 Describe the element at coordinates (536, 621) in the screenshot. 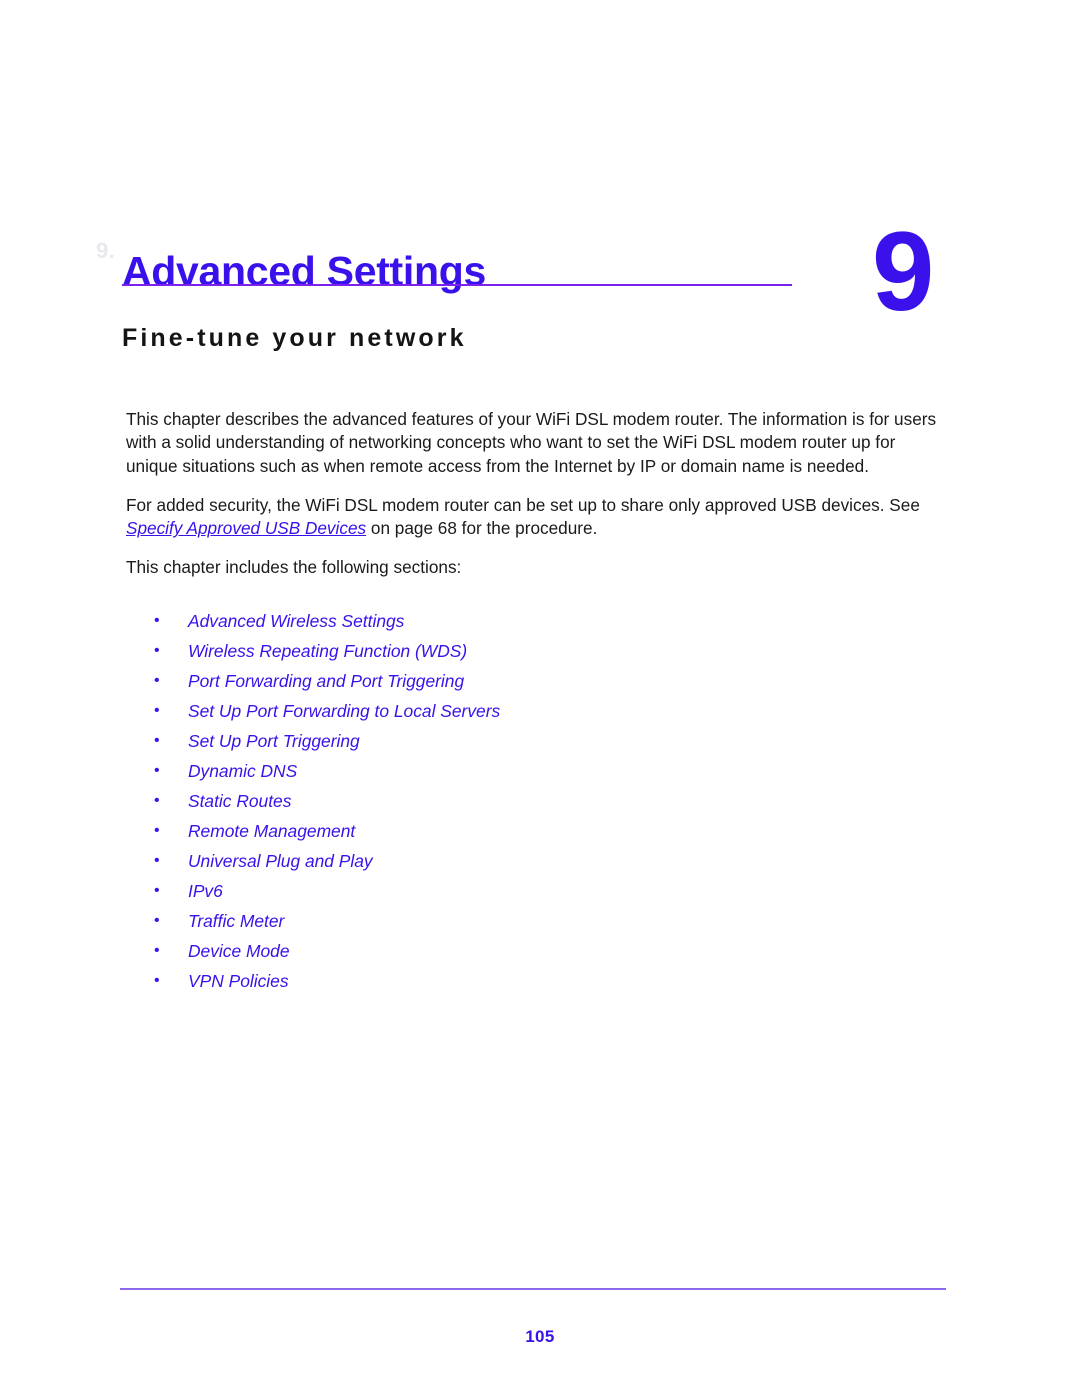

I see `list-item: • Advanced Wireless Settings` at that location.